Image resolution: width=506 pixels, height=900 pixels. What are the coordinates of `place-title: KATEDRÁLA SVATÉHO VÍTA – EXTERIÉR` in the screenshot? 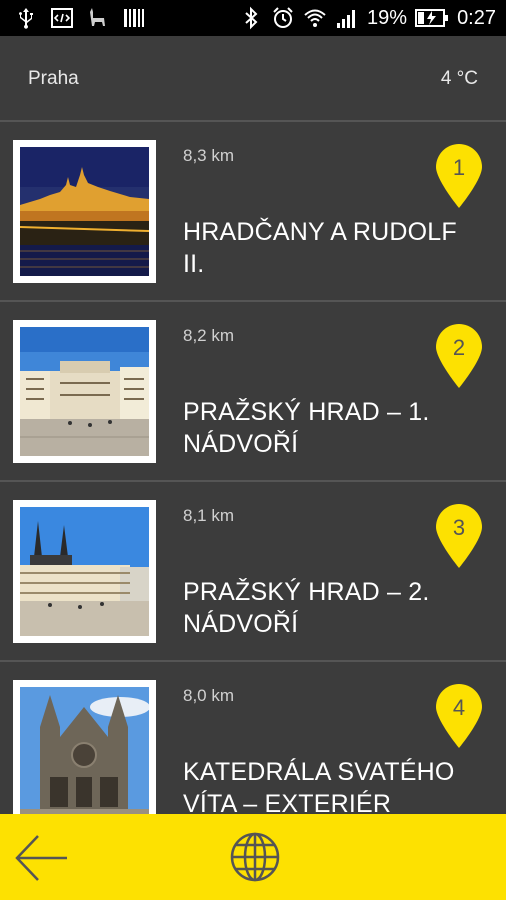 It's located at (319, 786).